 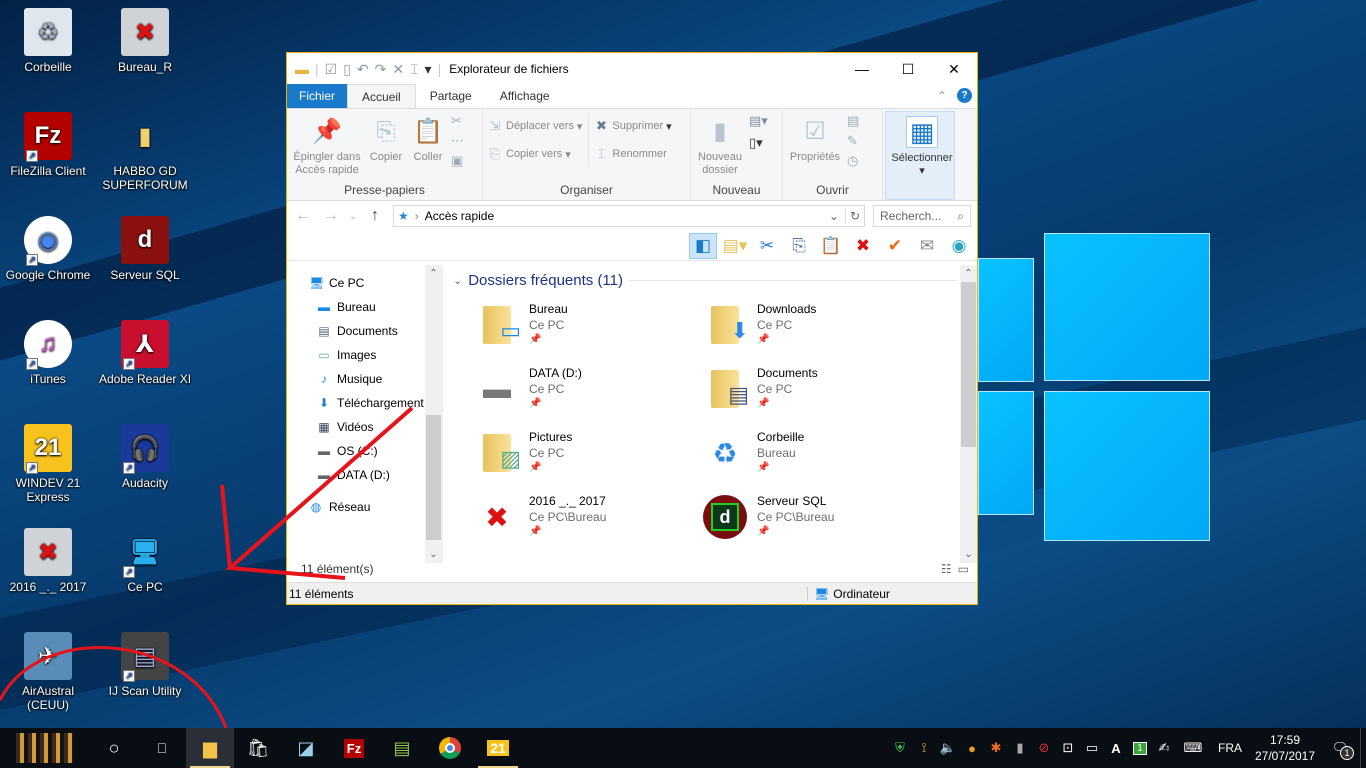 I want to click on nav-item: 🖥 Ce PC, so click(x=364, y=283).